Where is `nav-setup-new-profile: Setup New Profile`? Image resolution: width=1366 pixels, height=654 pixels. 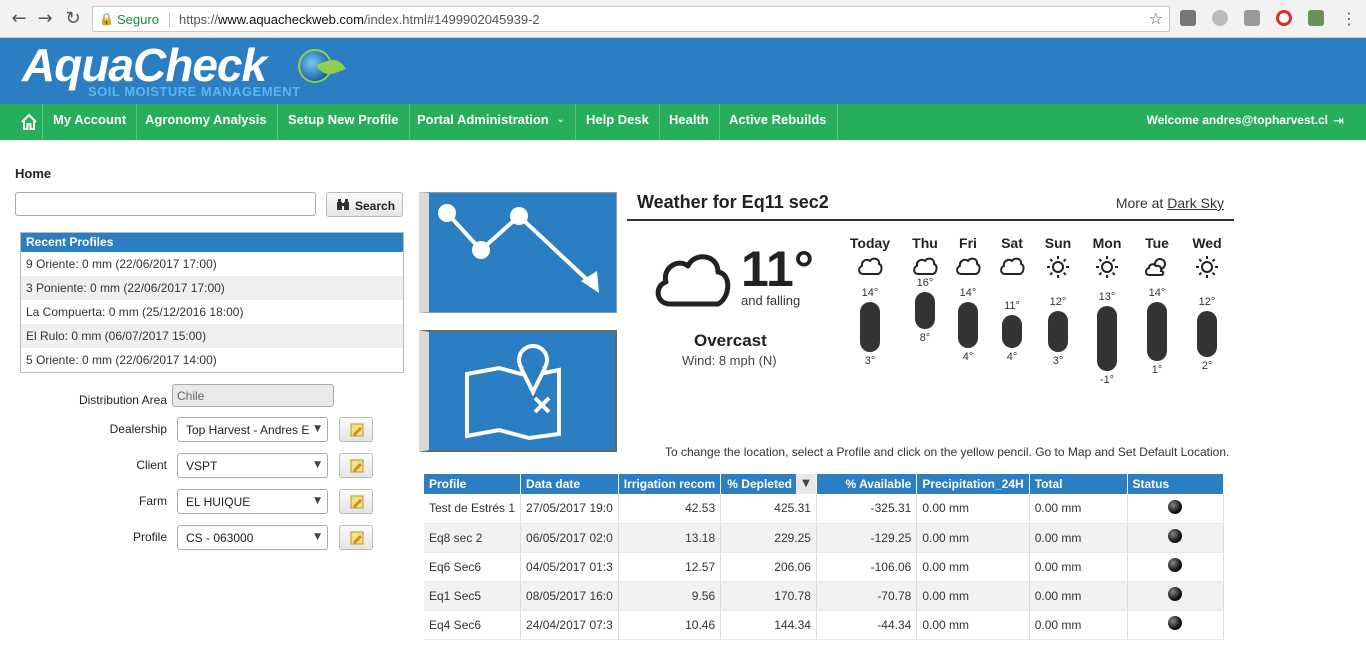
nav-setup-new-profile: Setup New Profile is located at coordinates (344, 122).